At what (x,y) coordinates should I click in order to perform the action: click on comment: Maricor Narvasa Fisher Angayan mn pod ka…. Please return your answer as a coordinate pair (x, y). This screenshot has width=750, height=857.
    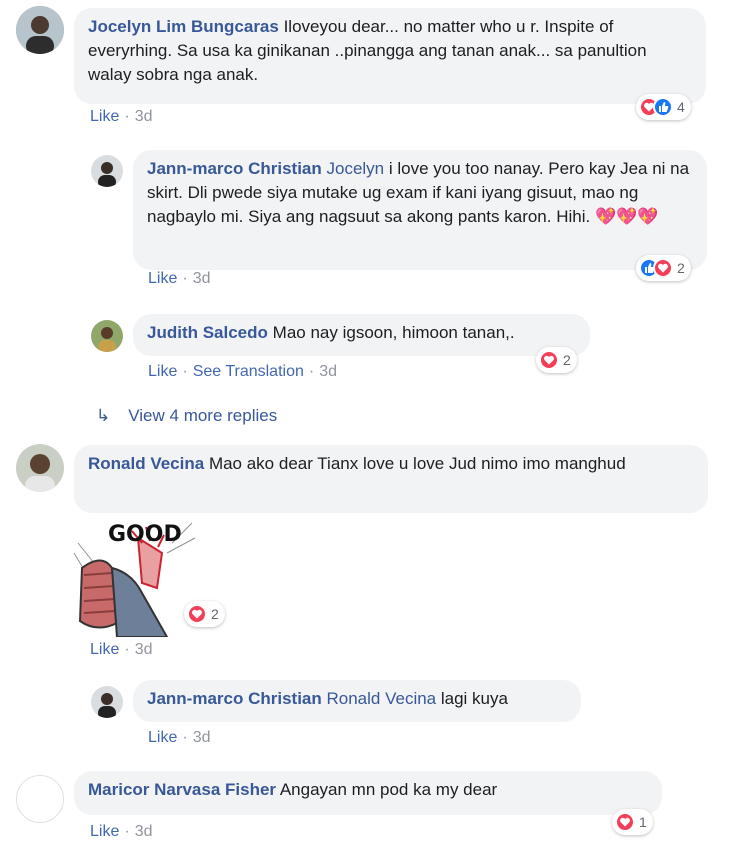
    Looking at the image, I should click on (375, 811).